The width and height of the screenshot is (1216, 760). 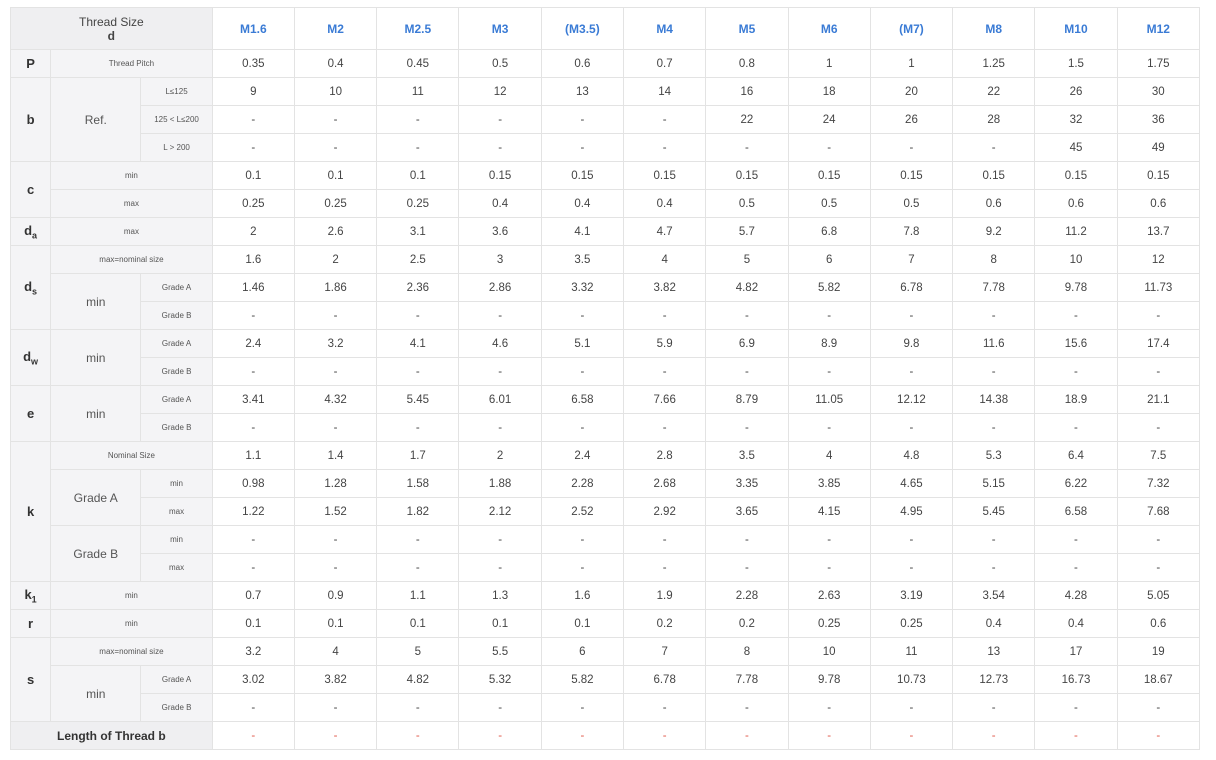 I want to click on thread-size-header: Thread Size d, so click(x=111, y=28).